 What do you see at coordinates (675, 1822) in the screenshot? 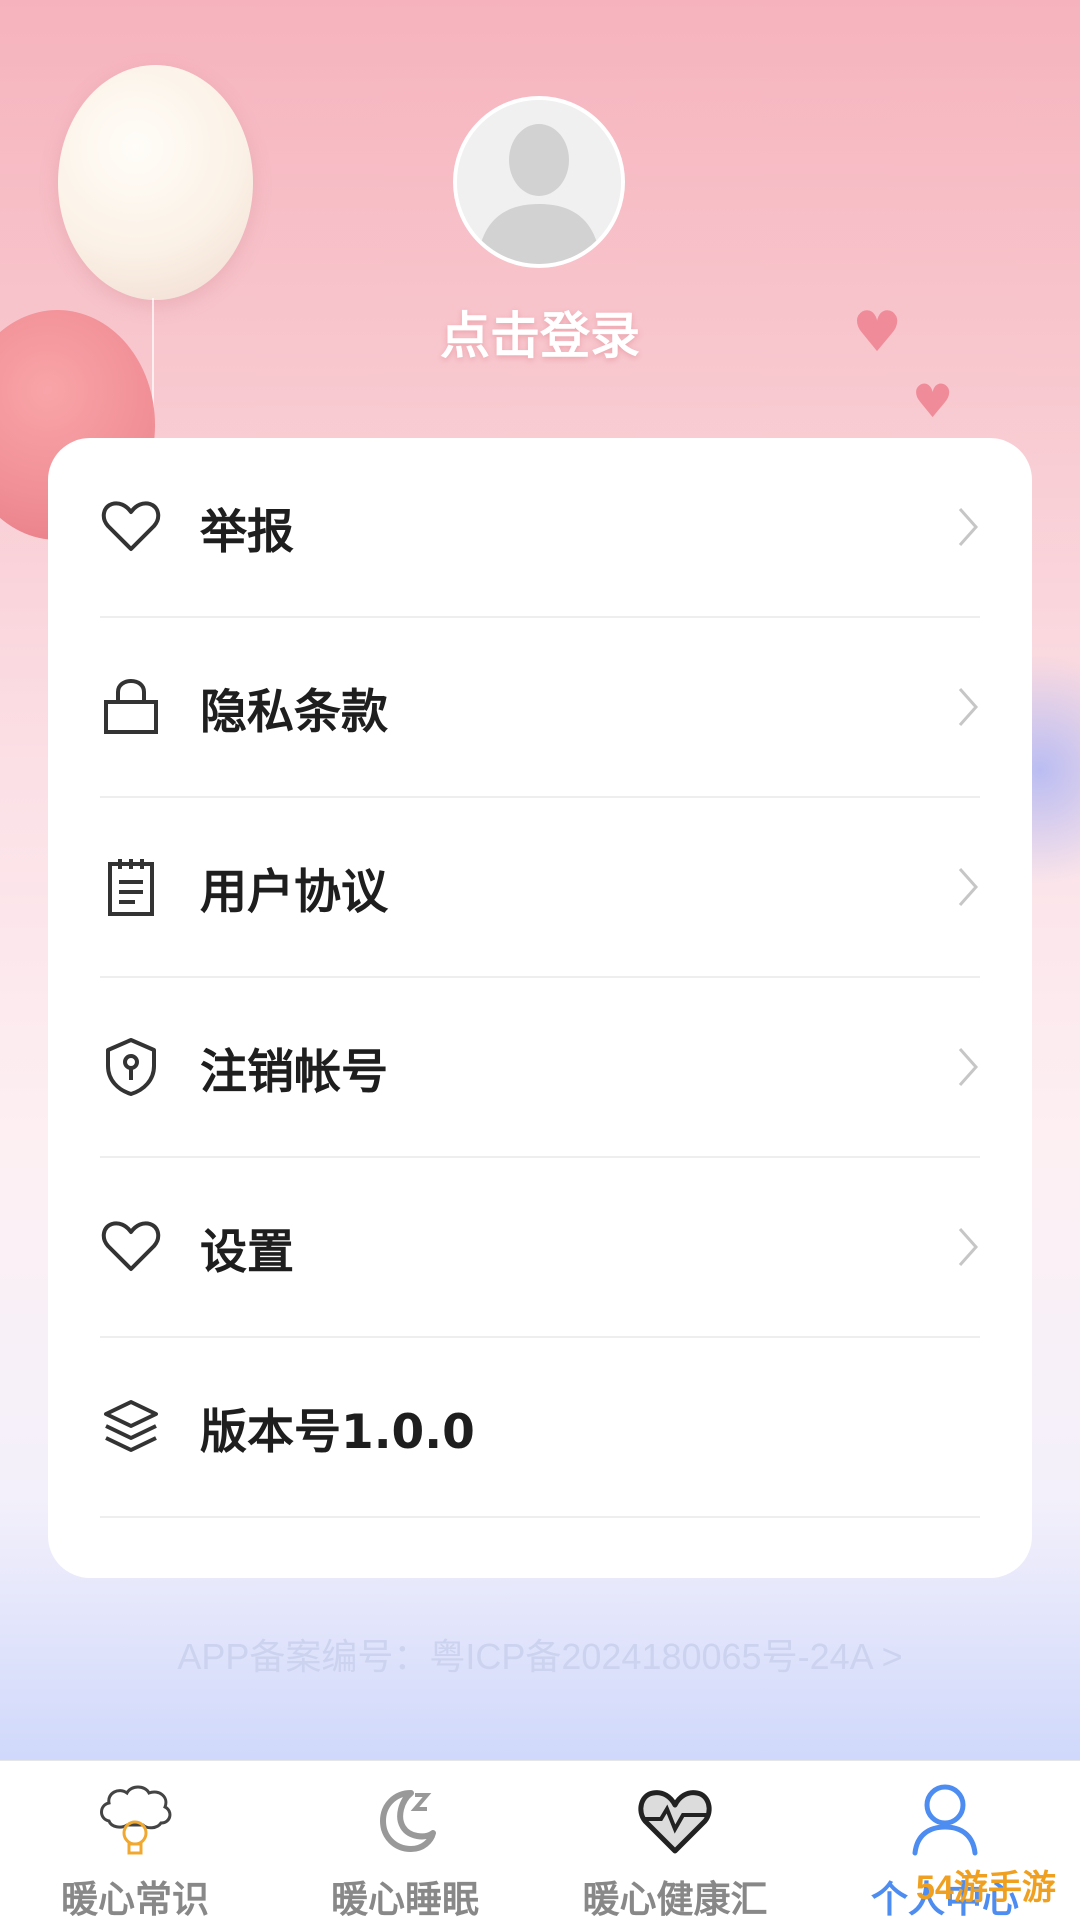
I see `heart-pulse-icon` at bounding box center [675, 1822].